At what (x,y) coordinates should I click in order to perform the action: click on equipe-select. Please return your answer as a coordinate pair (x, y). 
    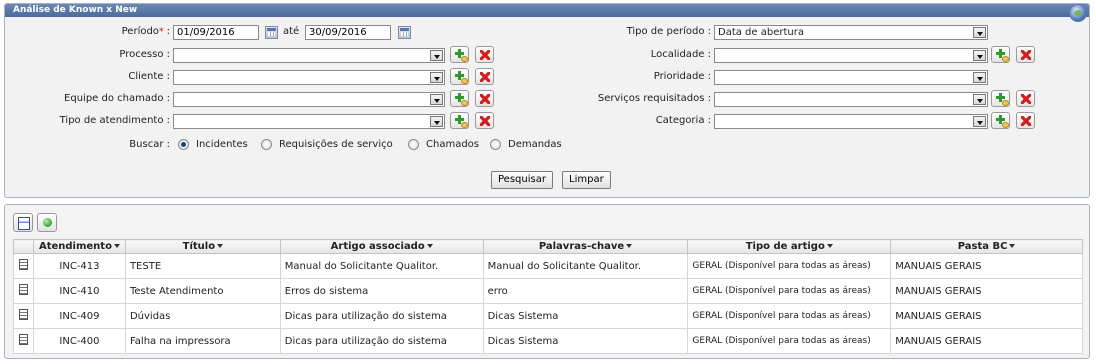
    Looking at the image, I should click on (309, 99).